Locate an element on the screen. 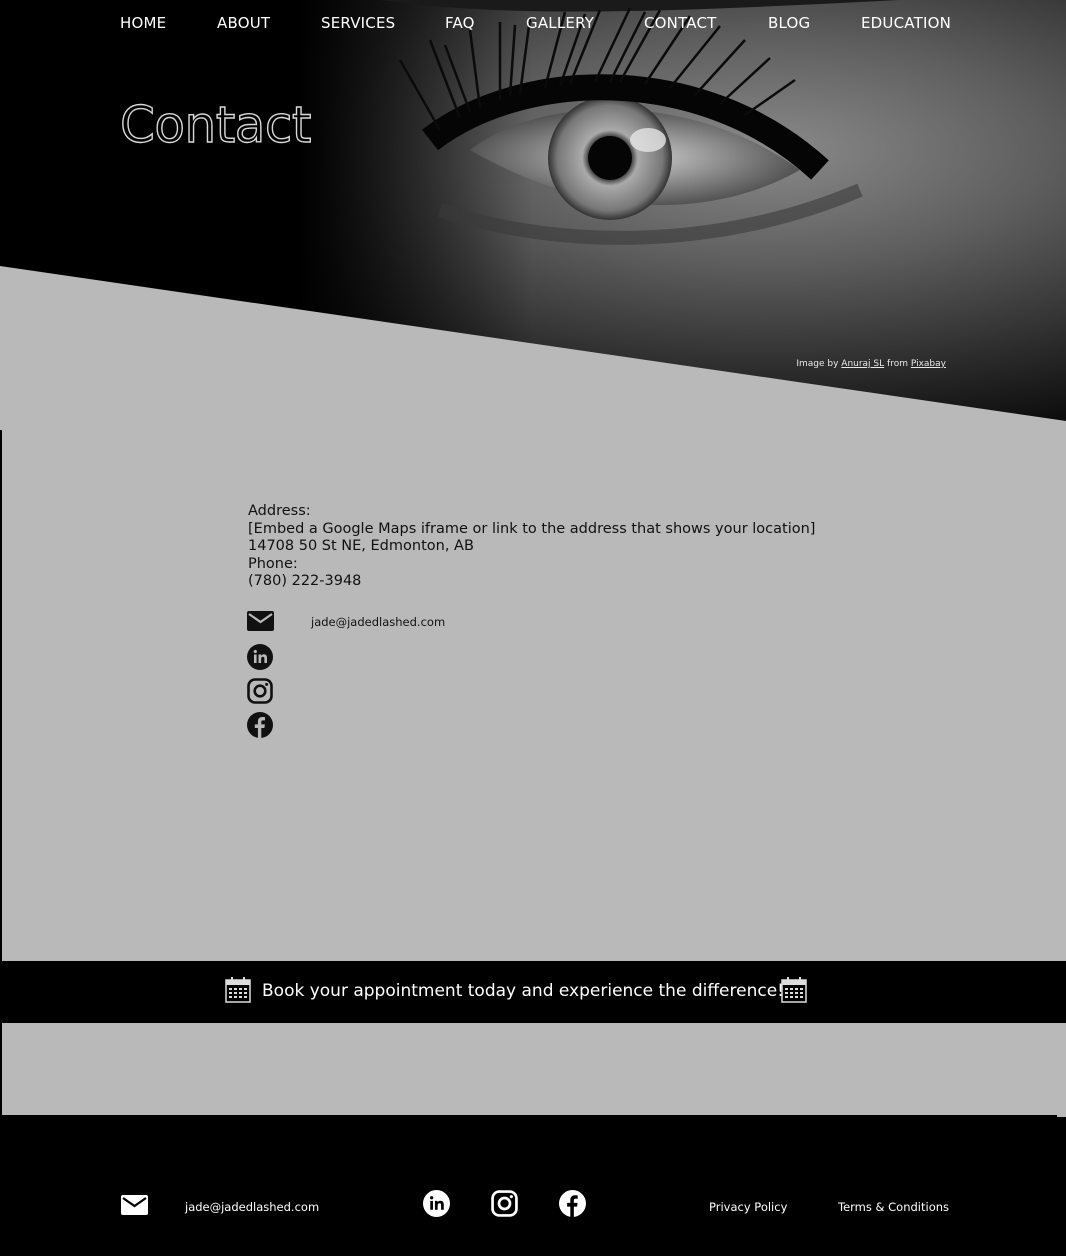  credit-source-link: Pixabay is located at coordinates (928, 364).